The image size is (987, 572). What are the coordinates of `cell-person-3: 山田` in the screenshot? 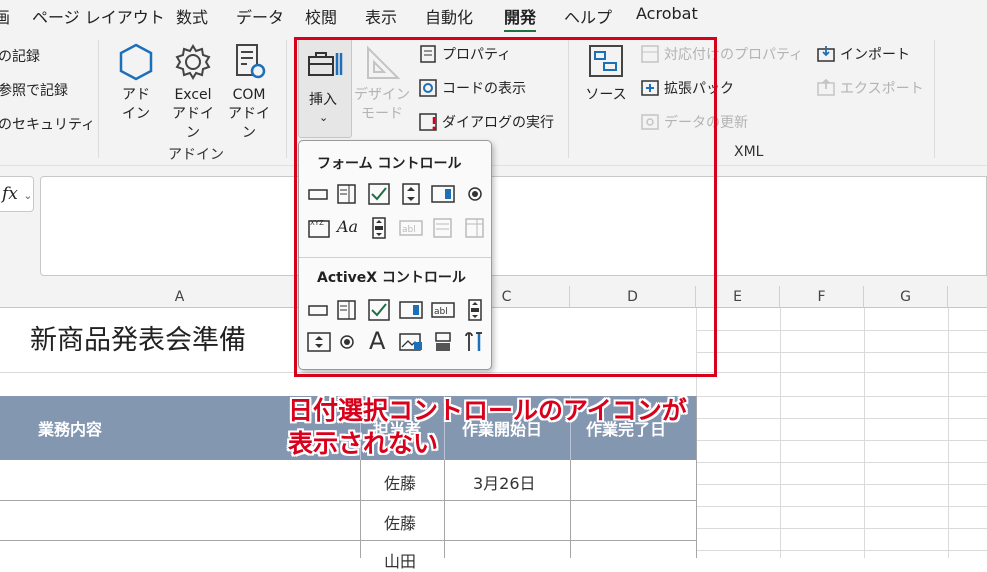 It's located at (400, 560).